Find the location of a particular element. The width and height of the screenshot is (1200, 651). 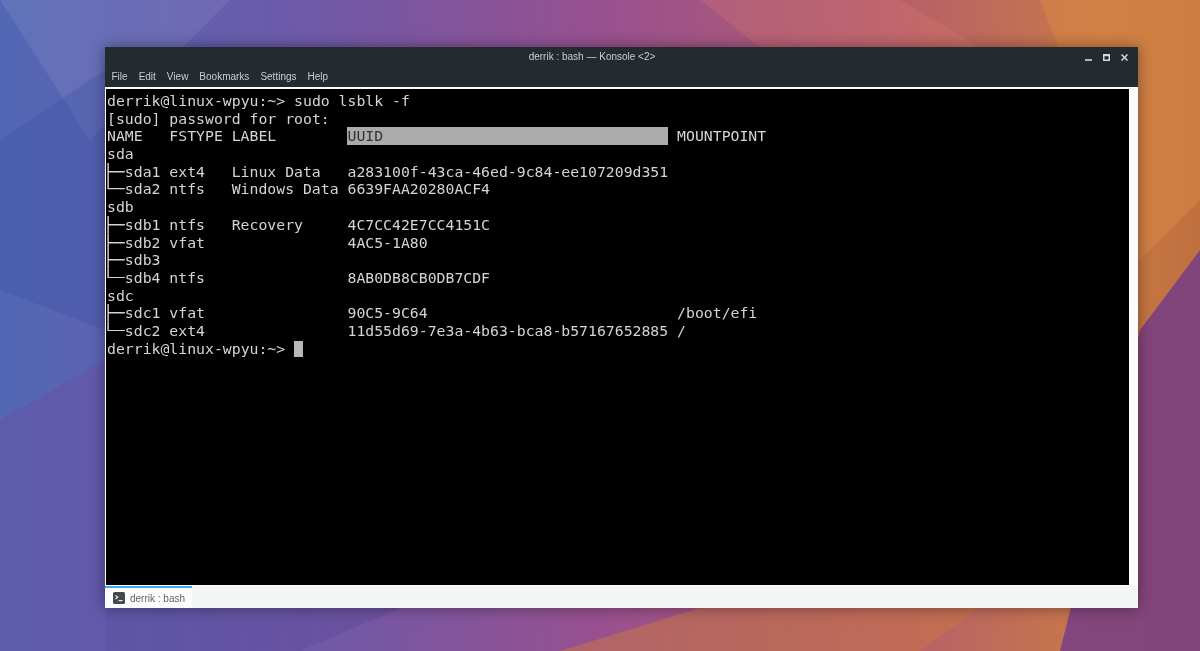

partition-uuid: a283100f-43ca-46ed-9c84-ee107209d351 is located at coordinates (508, 171).